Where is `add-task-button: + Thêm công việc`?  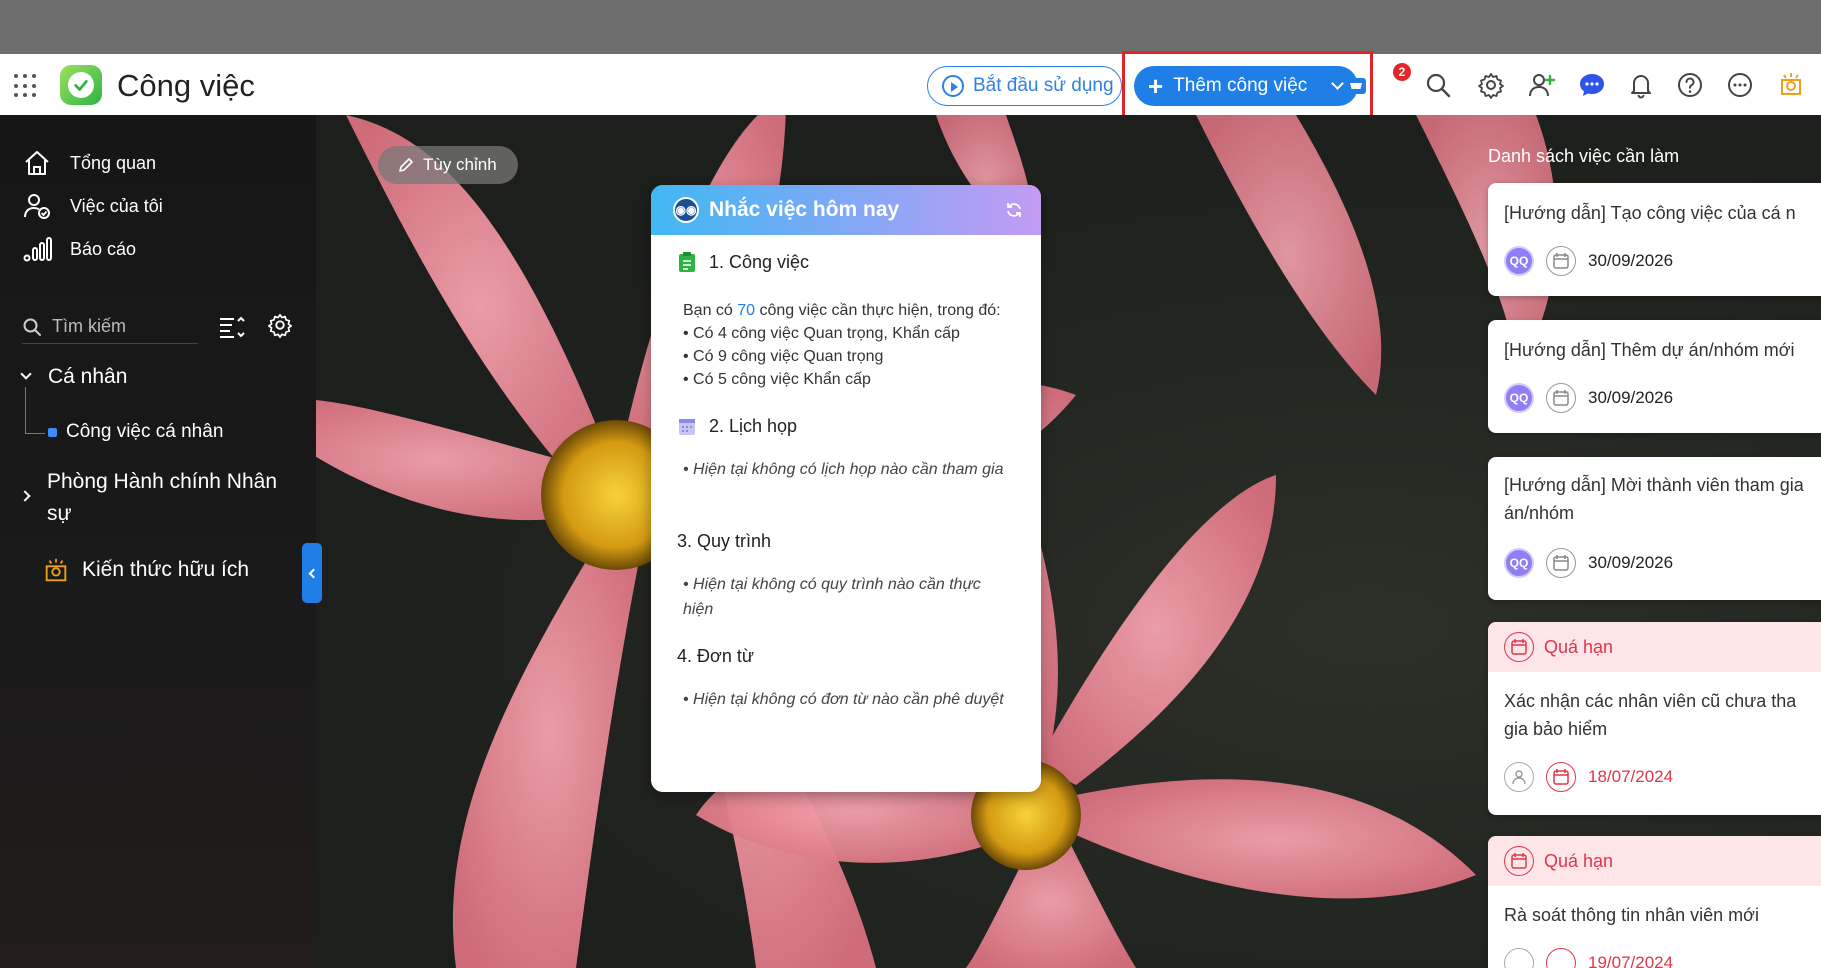 add-task-button: + Thêm công việc is located at coordinates (1246, 86).